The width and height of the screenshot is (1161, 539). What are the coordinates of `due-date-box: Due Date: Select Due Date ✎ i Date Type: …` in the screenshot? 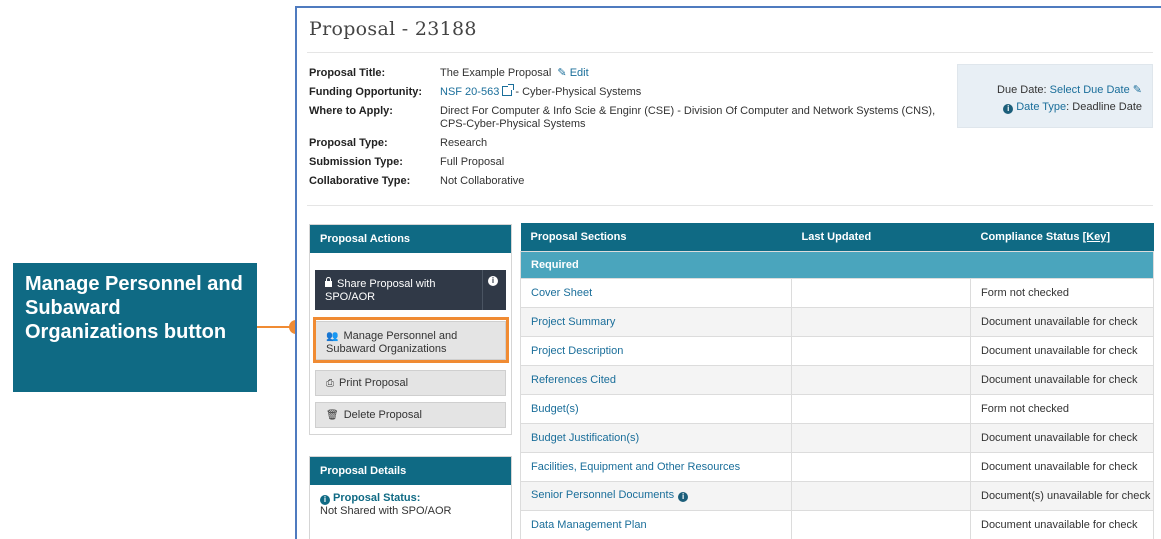 It's located at (1055, 96).